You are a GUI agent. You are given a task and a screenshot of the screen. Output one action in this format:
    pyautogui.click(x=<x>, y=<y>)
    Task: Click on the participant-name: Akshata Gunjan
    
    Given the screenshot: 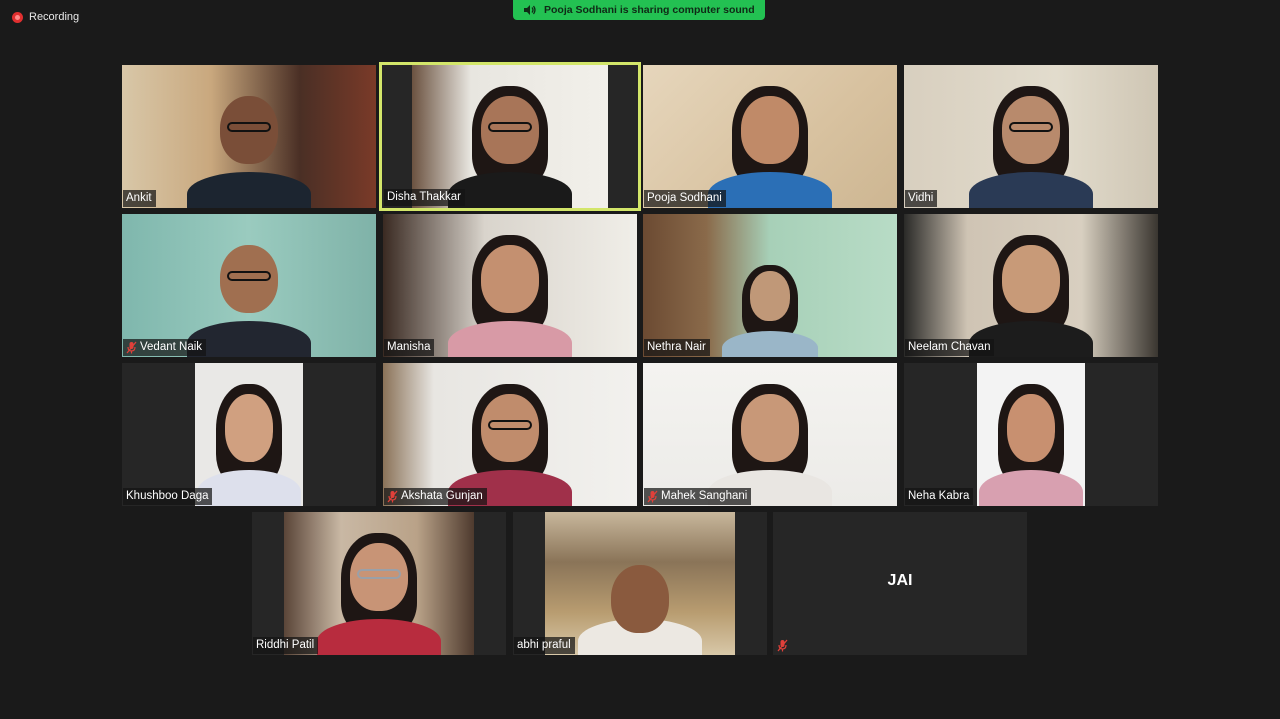 What is the action you would take?
    pyautogui.click(x=442, y=496)
    